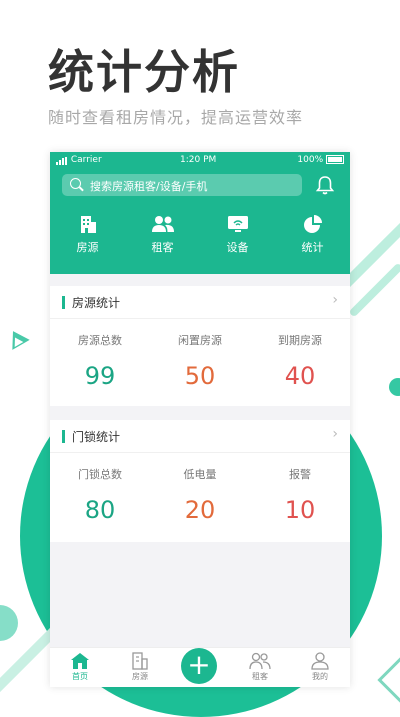 The image size is (400, 717). I want to click on metric-value: 10, so click(300, 510).